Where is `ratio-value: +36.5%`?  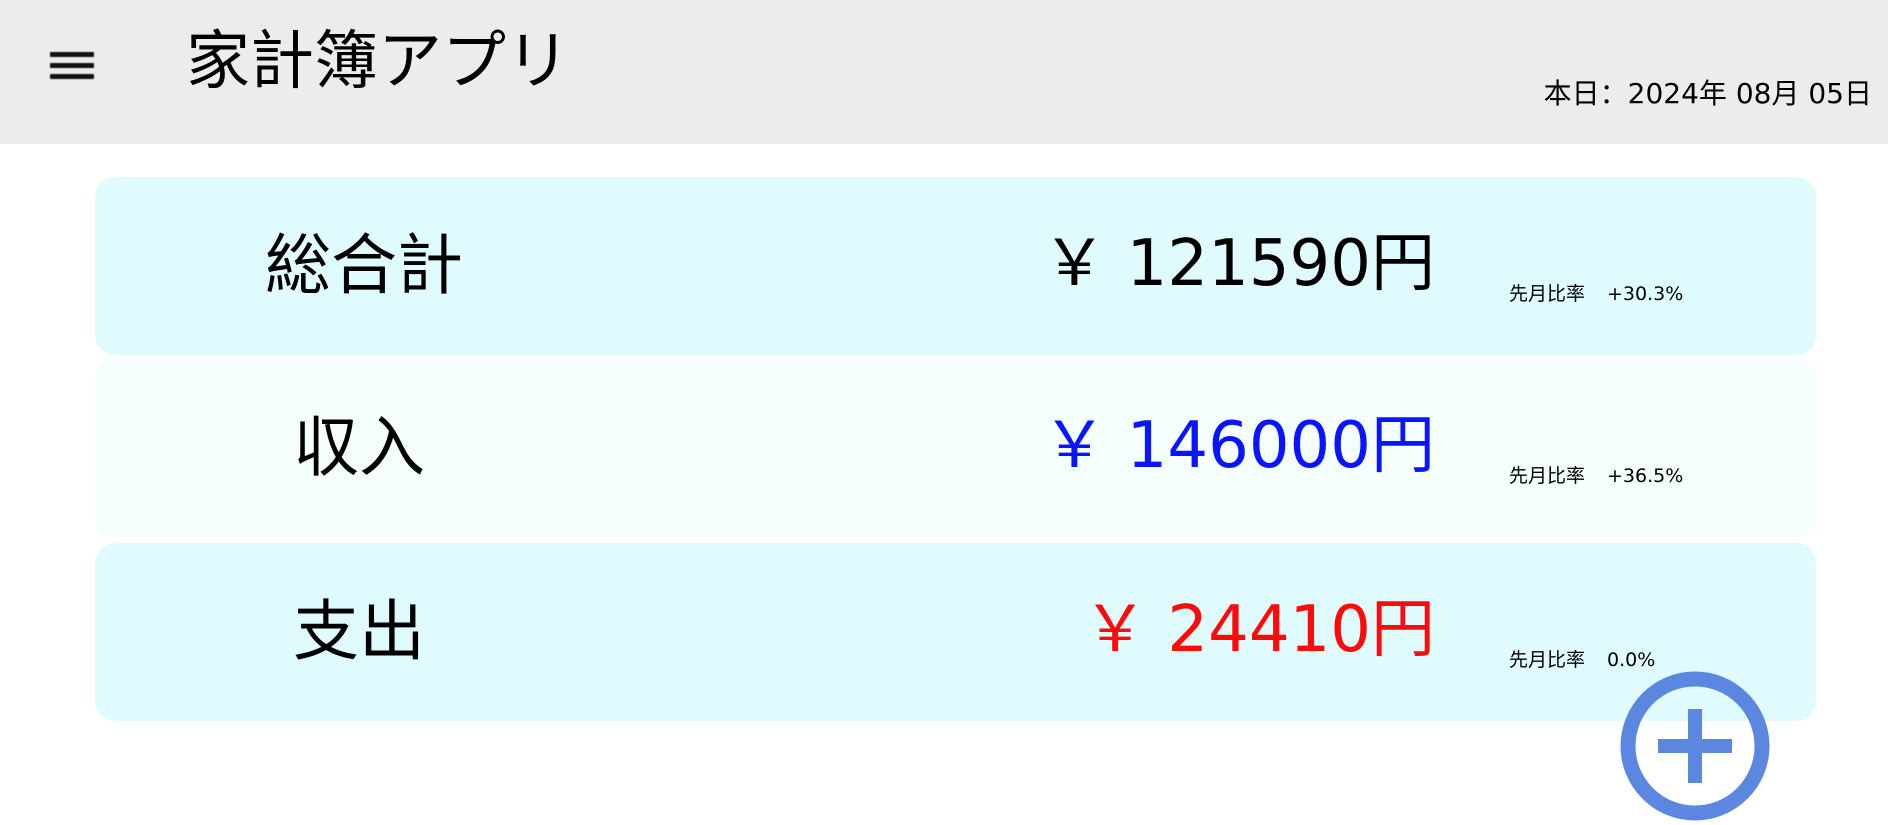 ratio-value: +36.5% is located at coordinates (1645, 476).